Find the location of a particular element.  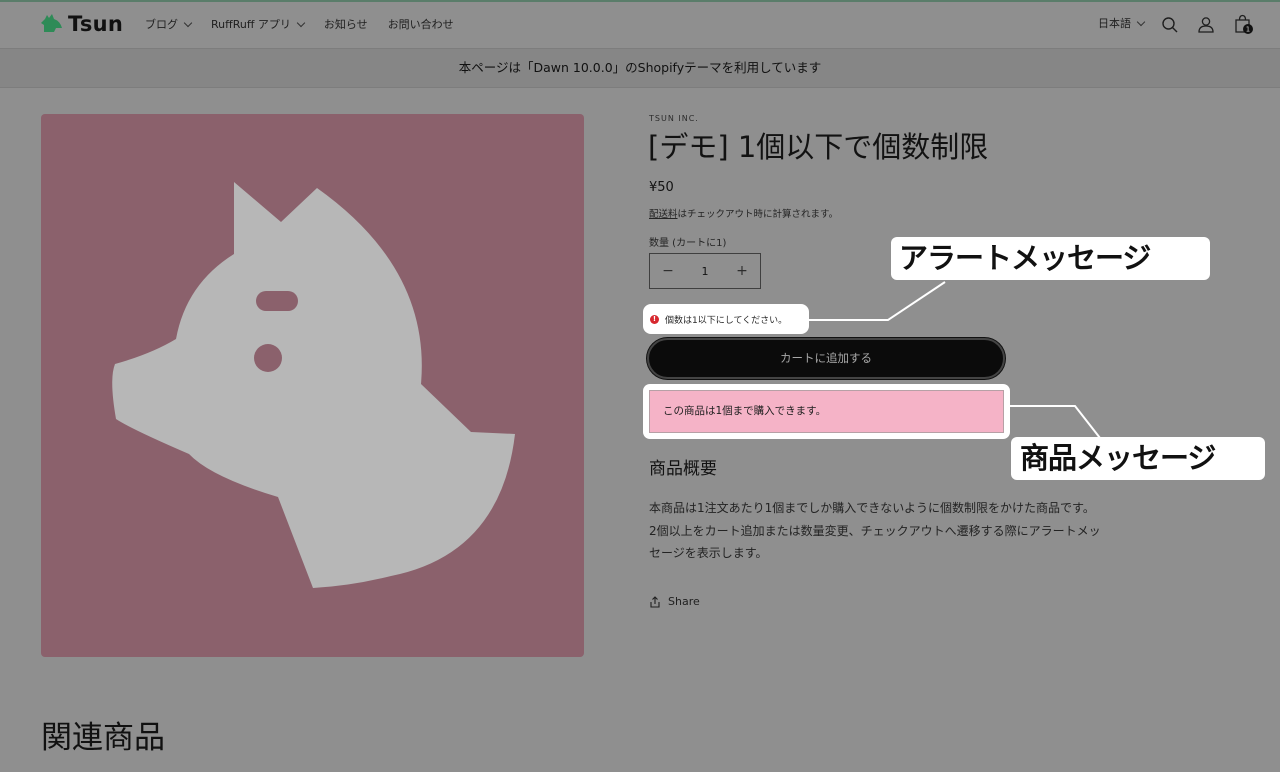

alert-message-callout: アラートメッセージ is located at coordinates (1050, 258).